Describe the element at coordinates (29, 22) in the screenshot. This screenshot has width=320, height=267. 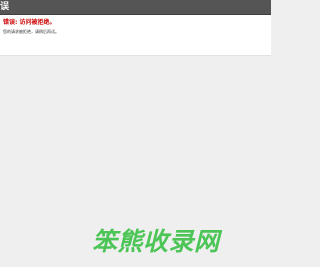
I see `error-heading: 错误: 访问被拒绝。` at that location.